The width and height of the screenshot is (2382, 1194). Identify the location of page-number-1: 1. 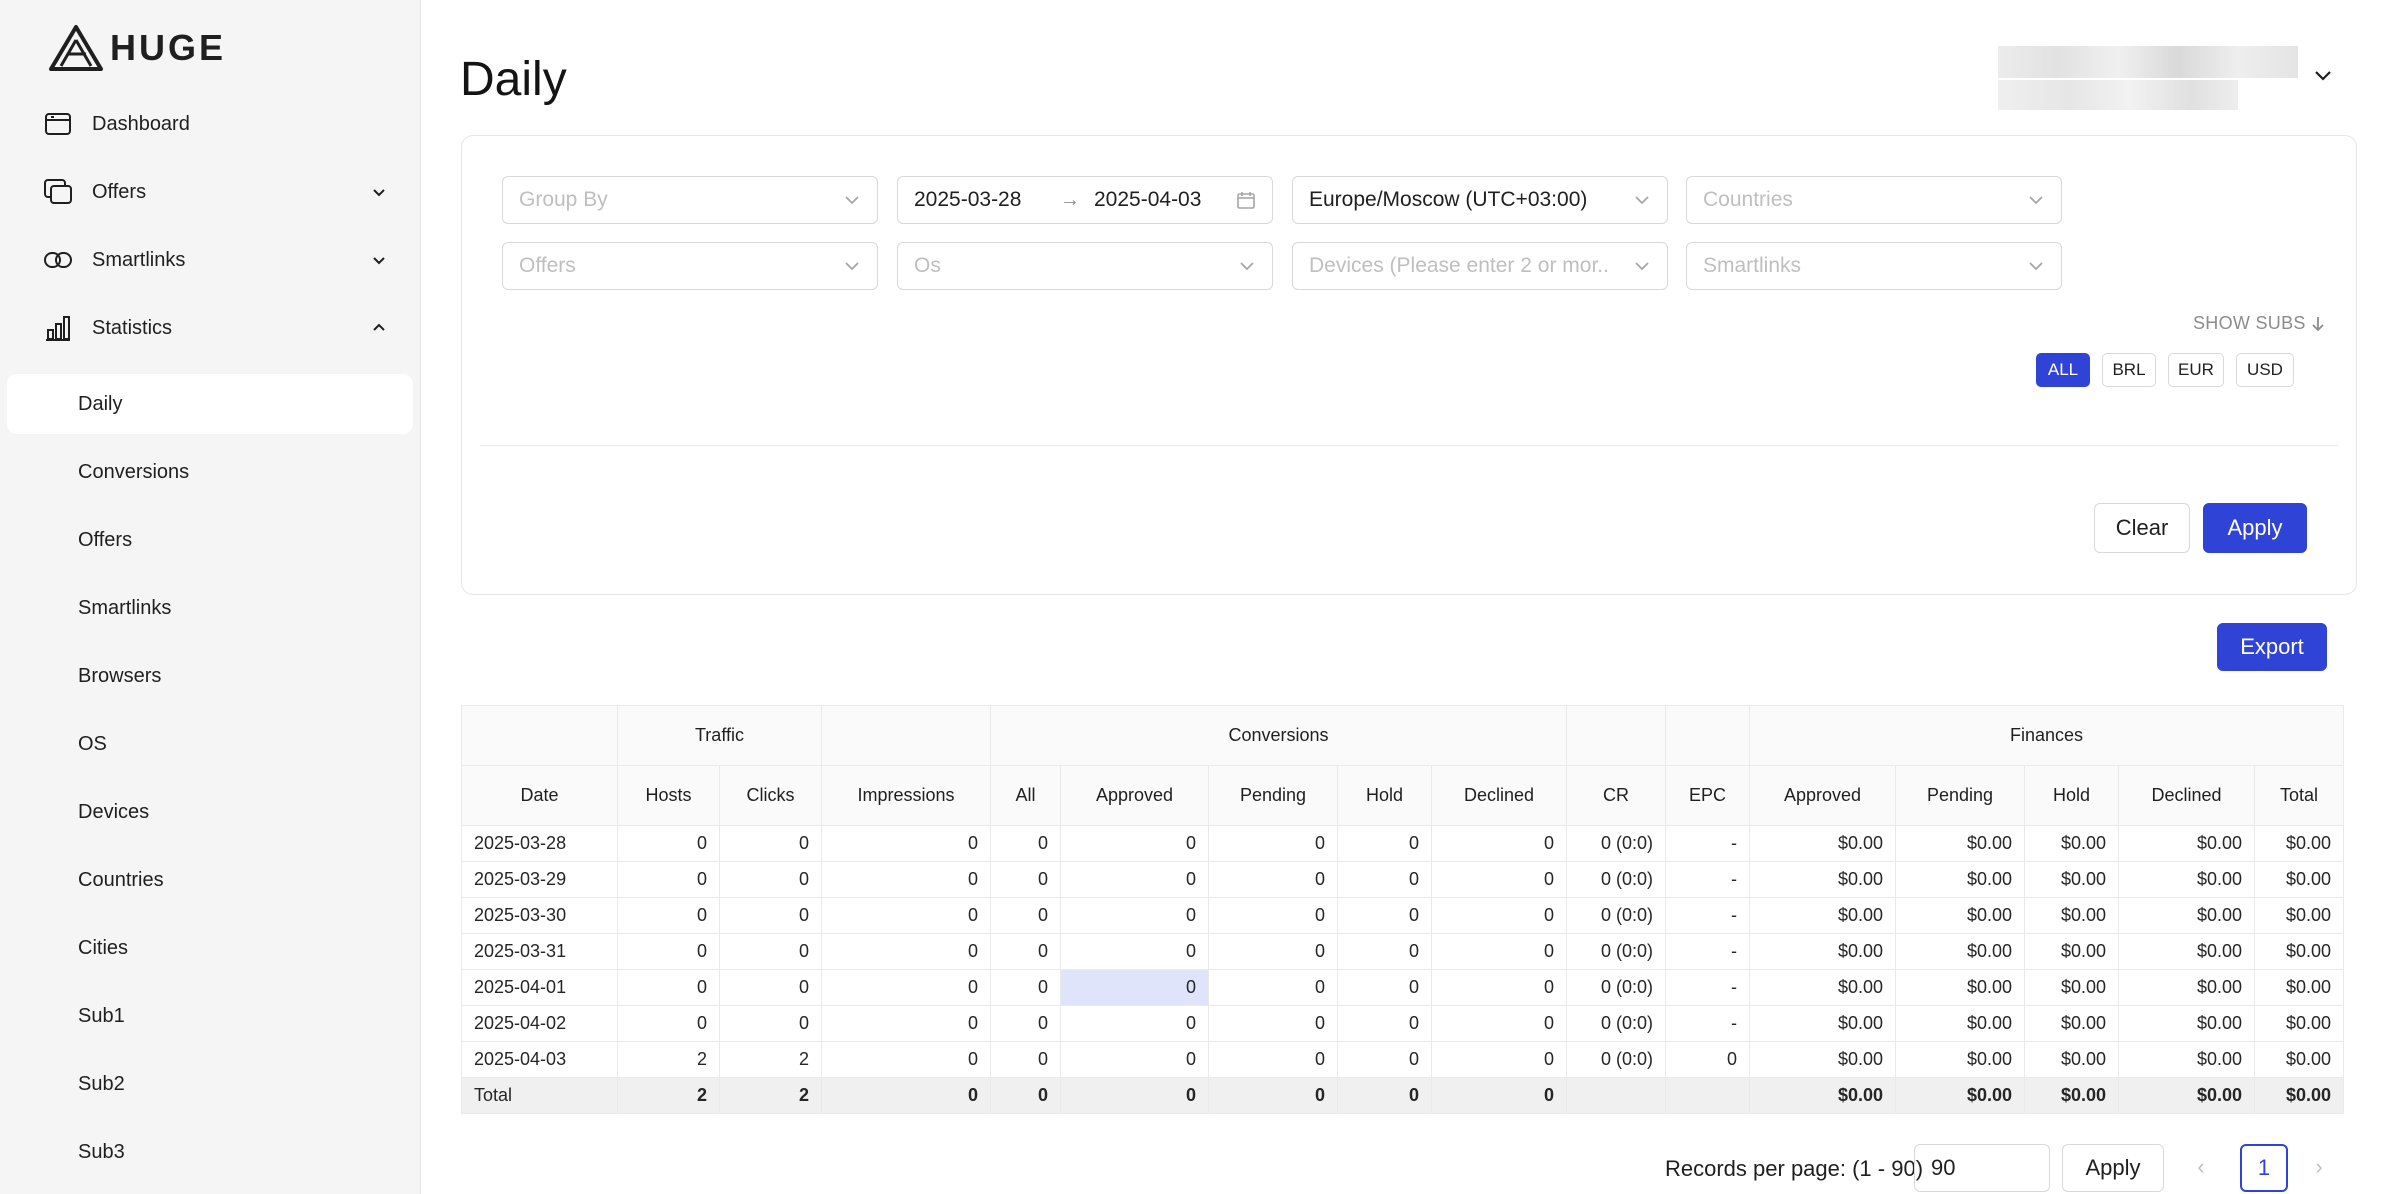
(2264, 1168).